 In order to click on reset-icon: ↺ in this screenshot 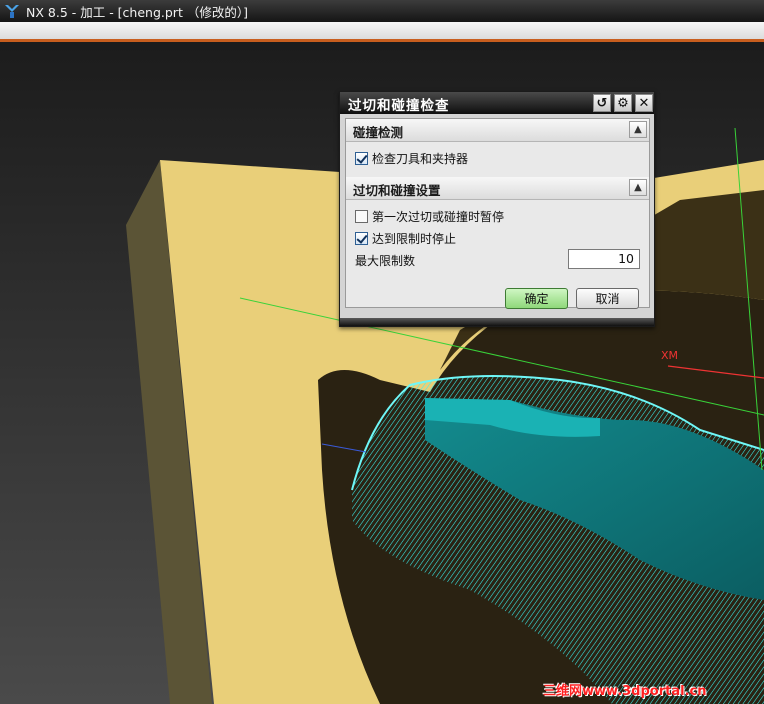, I will do `click(602, 103)`.